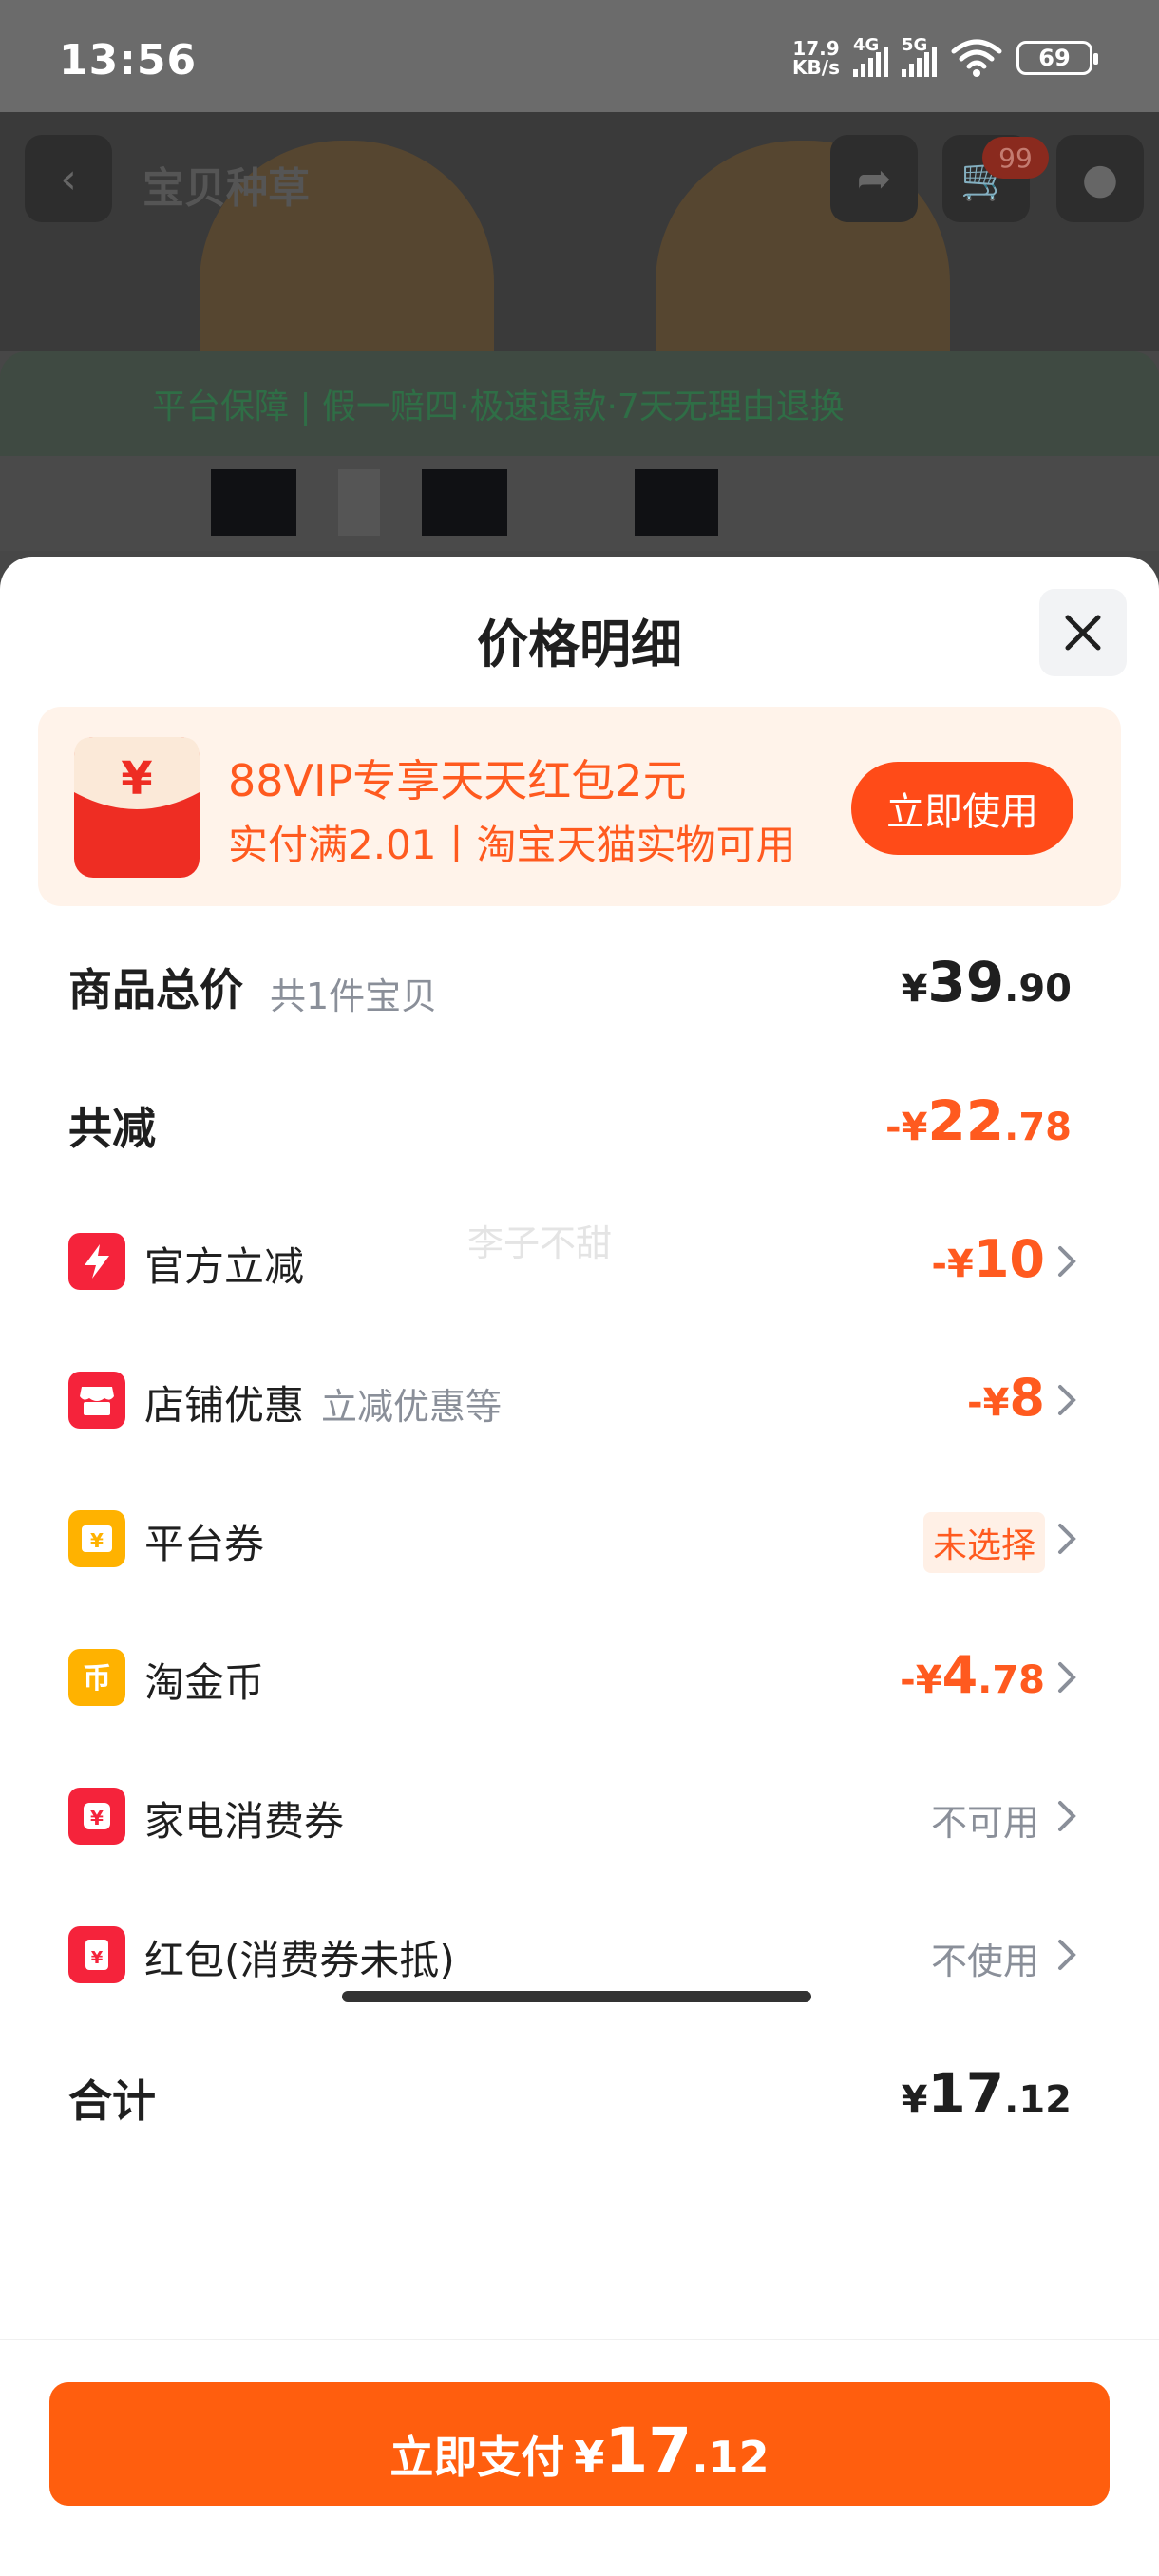  Describe the element at coordinates (137, 807) in the screenshot. I see `red-envelope-icon: ¥` at that location.